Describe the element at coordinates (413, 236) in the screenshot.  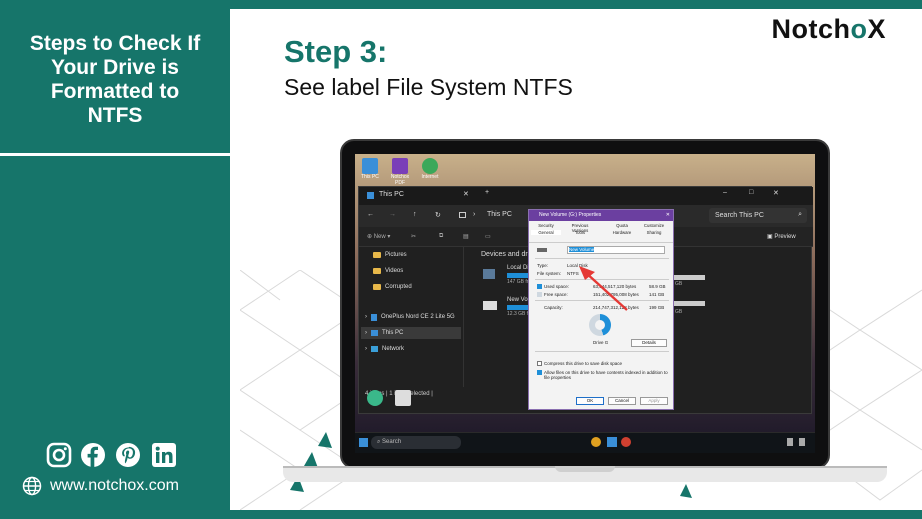
I see `cut-icon: ✂` at that location.